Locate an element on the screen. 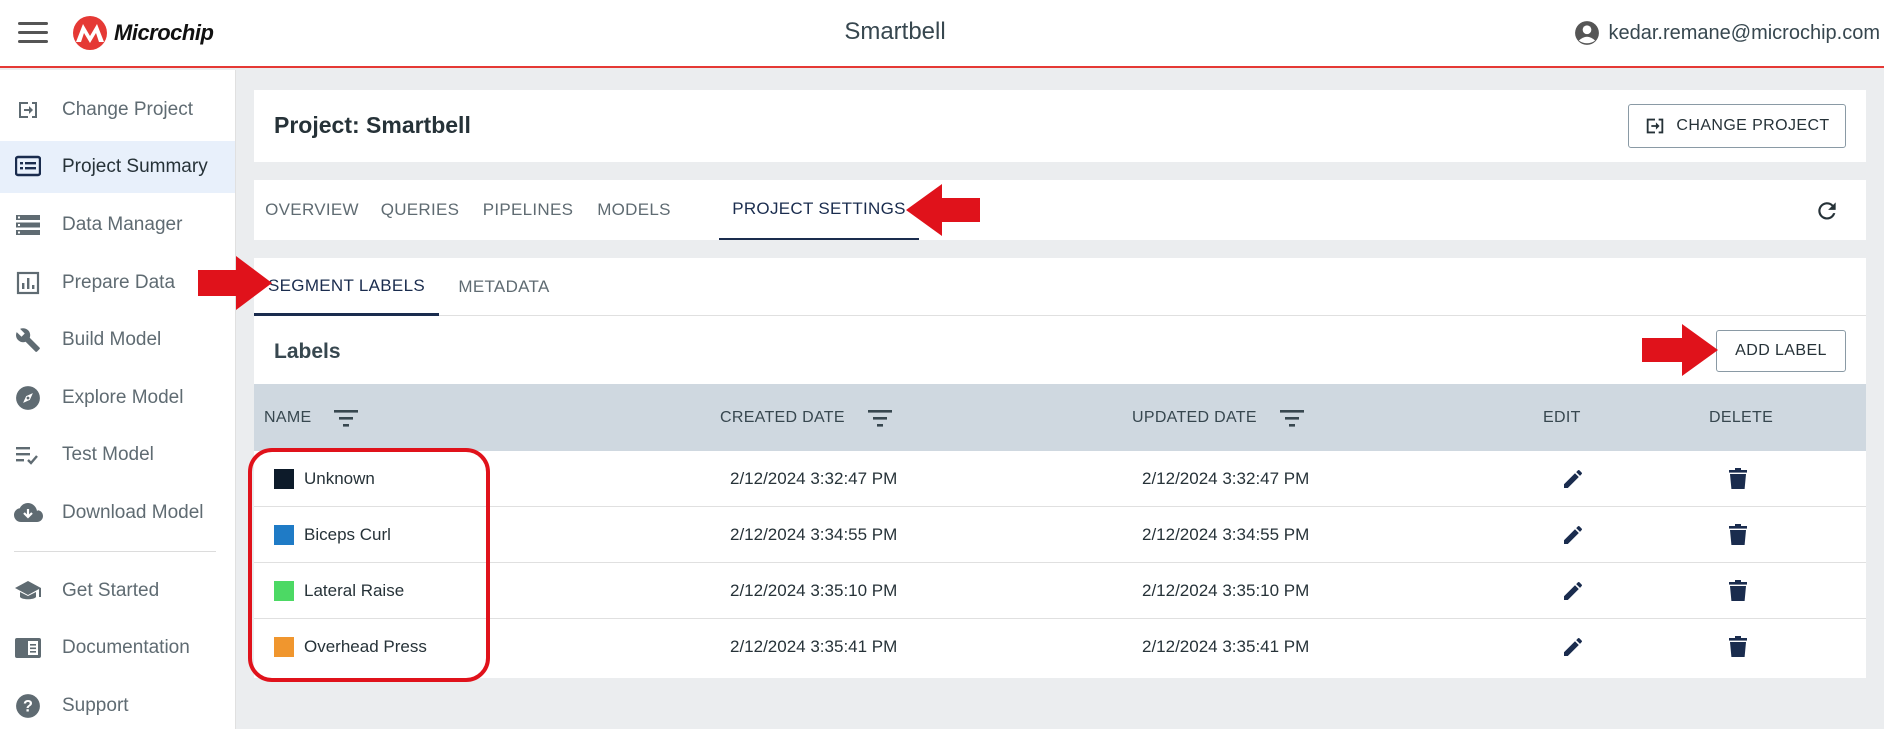 The width and height of the screenshot is (1884, 729). created-date-cell: 2/12/2024 3:34:55 PM is located at coordinates (814, 534).